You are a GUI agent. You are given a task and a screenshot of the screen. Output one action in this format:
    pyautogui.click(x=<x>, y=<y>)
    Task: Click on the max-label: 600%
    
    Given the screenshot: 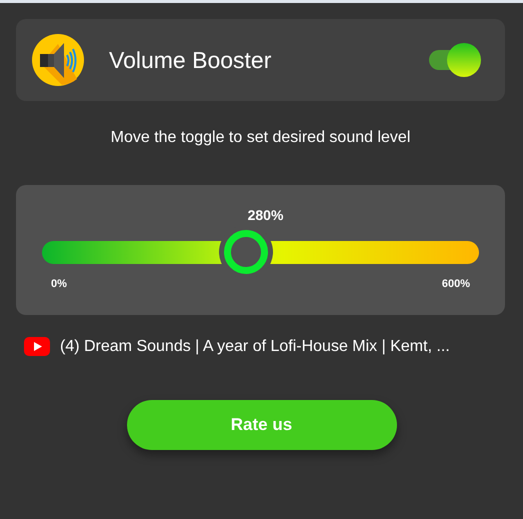 What is the action you would take?
    pyautogui.click(x=456, y=284)
    